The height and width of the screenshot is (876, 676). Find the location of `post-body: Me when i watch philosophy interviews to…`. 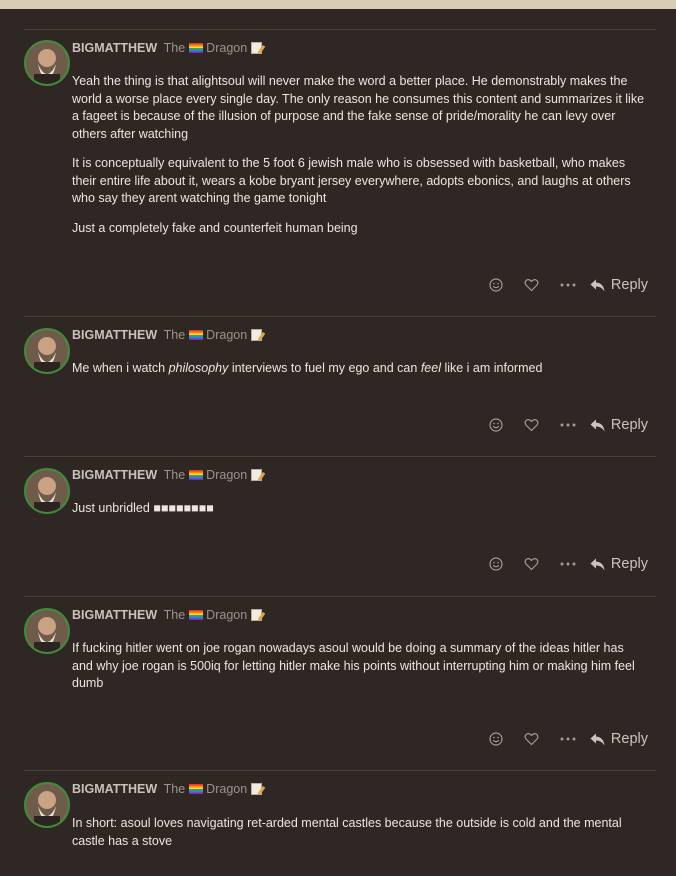

post-body: Me when i watch philosophy interviews to… is located at coordinates (360, 375).